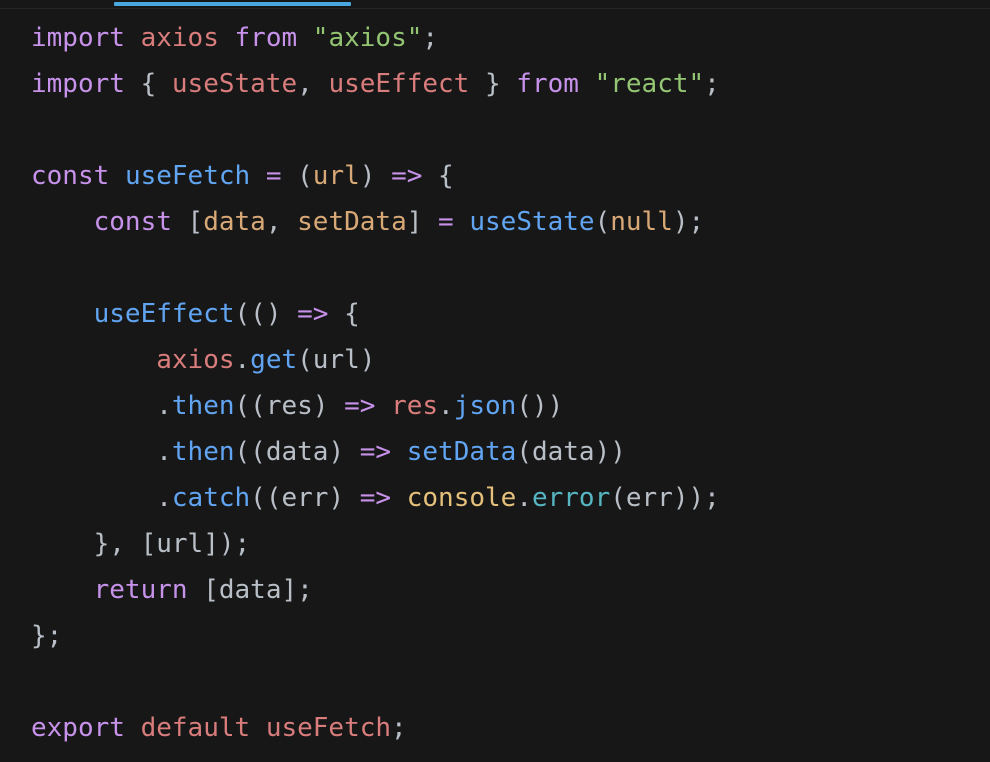 The height and width of the screenshot is (762, 990). I want to click on code-token-function: setData, so click(461, 452).